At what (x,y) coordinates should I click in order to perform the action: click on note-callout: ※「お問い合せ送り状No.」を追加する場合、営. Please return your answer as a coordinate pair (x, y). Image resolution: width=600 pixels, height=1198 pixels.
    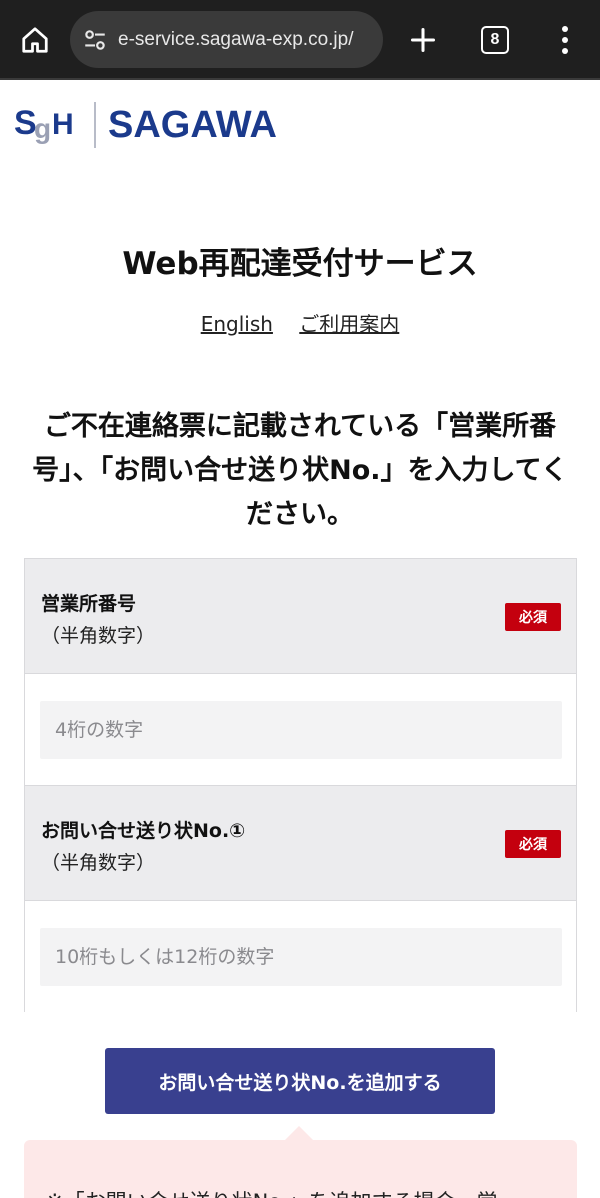
    Looking at the image, I should click on (300, 1169).